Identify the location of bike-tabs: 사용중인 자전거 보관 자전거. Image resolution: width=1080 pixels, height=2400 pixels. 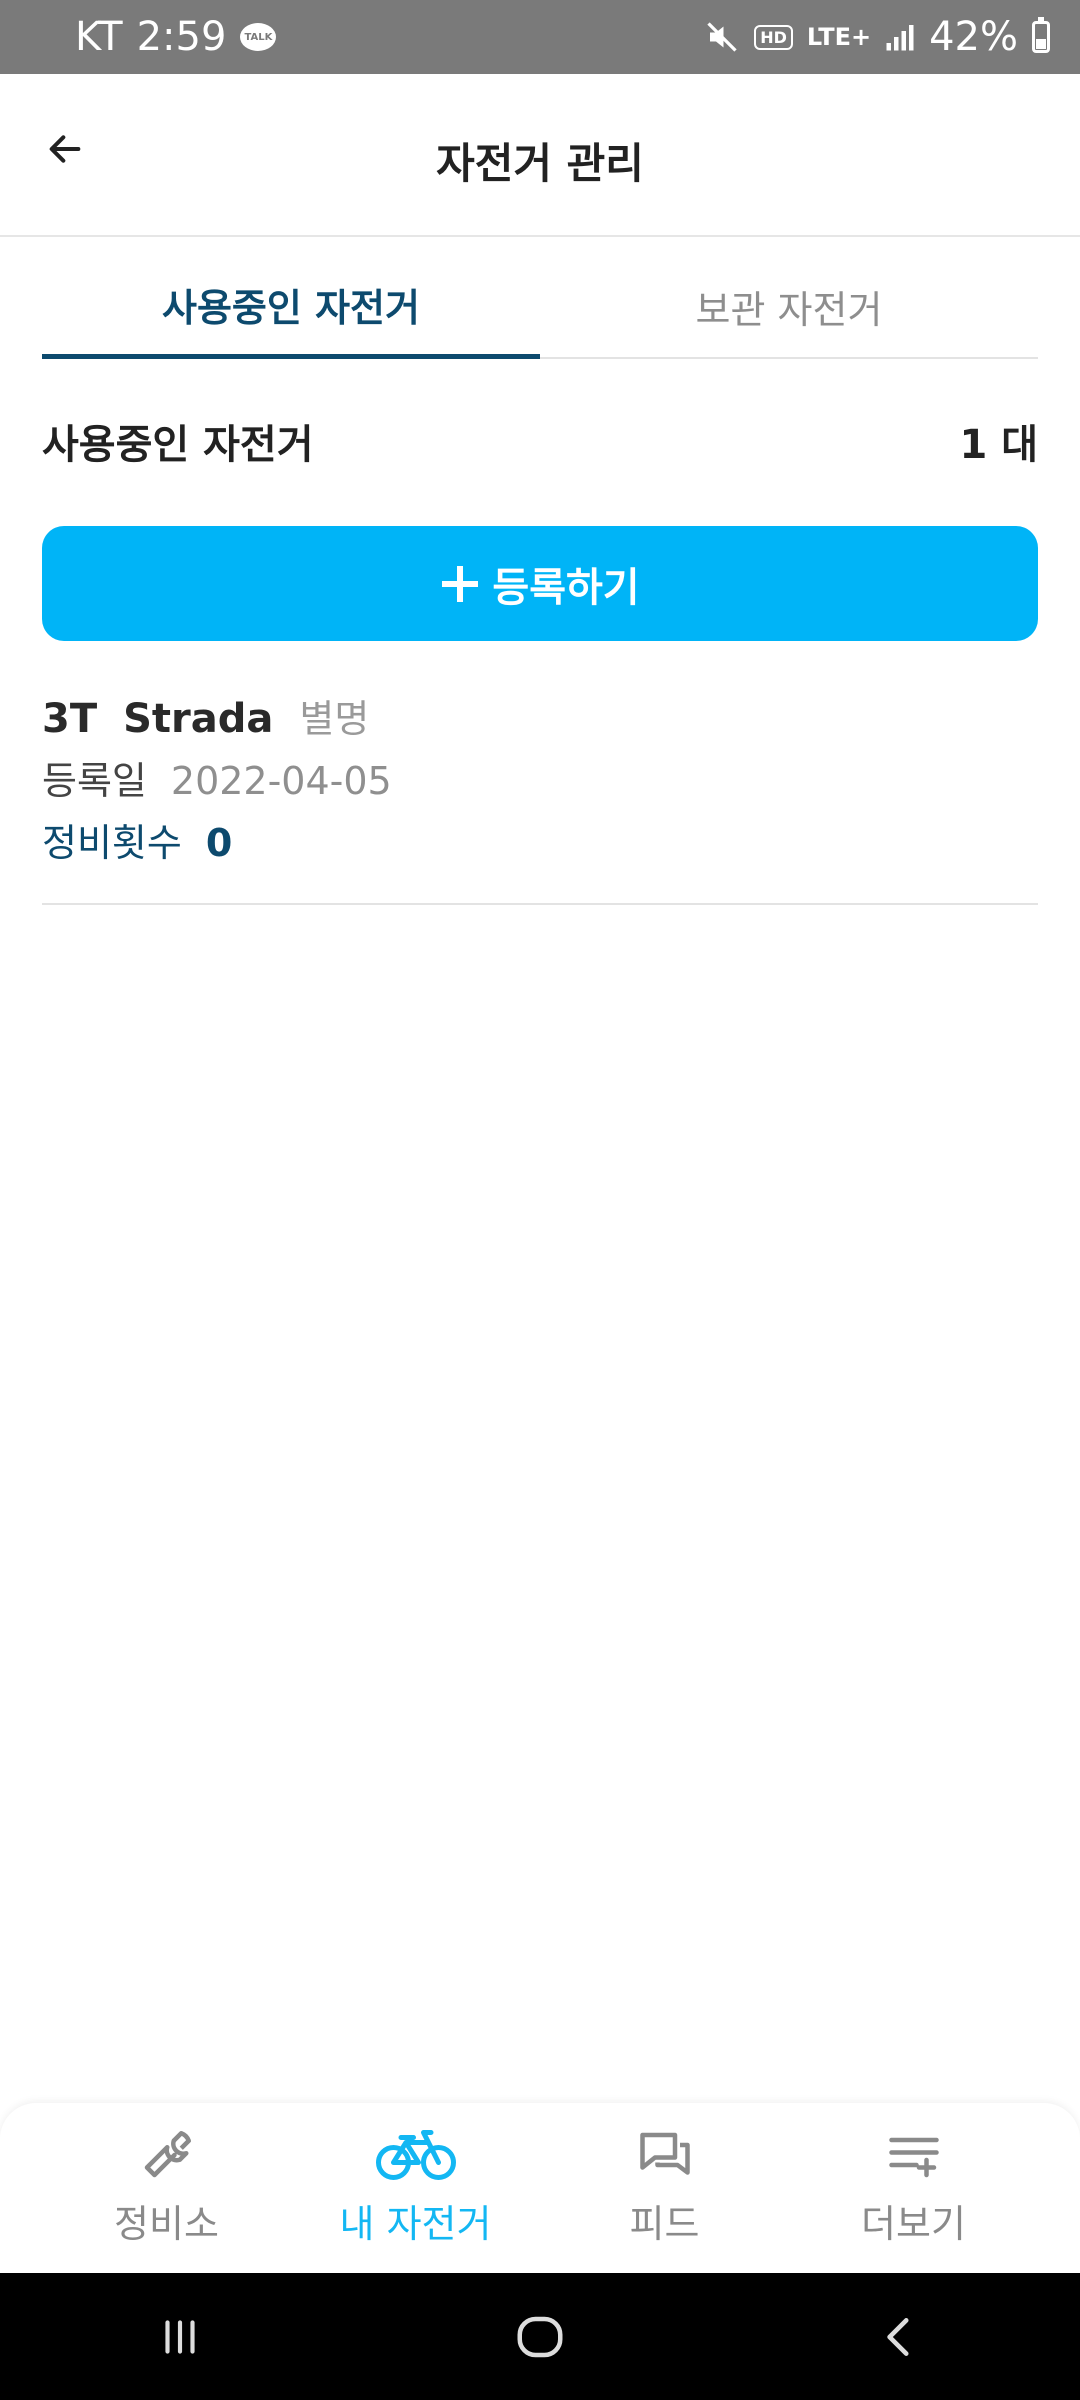
(540, 298).